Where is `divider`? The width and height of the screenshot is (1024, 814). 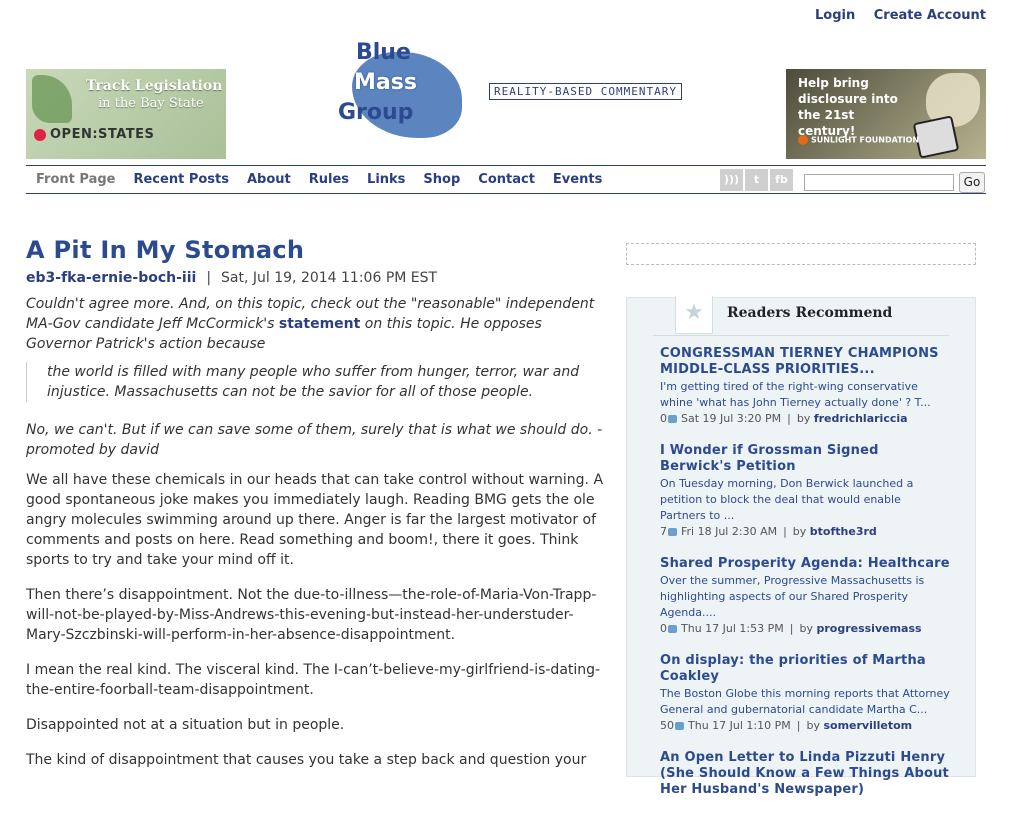
divider is located at coordinates (801, 335).